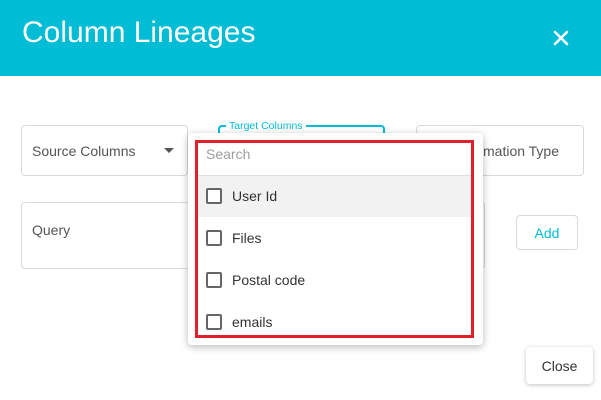  What do you see at coordinates (84, 151) in the screenshot?
I see `source-columns-label: Source Columns` at bounding box center [84, 151].